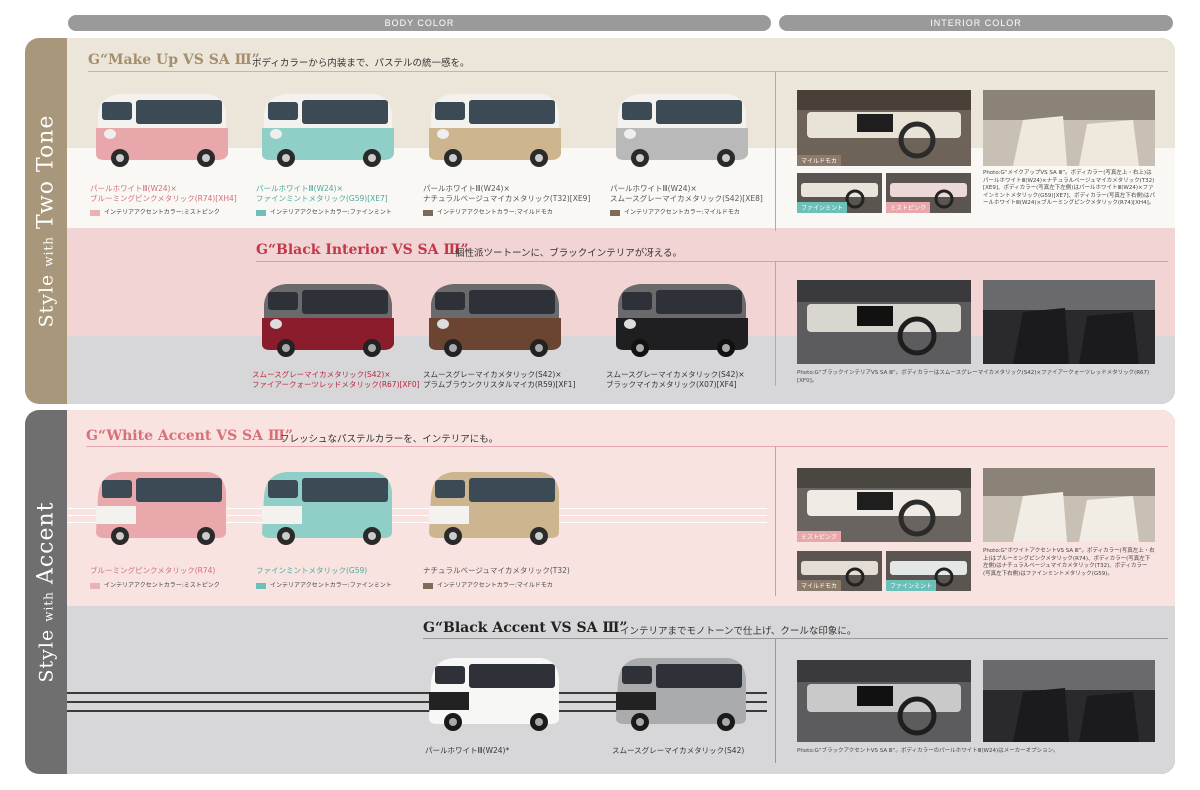  What do you see at coordinates (46, 592) in the screenshot?
I see `accent-side-label: Style with Accent` at bounding box center [46, 592].